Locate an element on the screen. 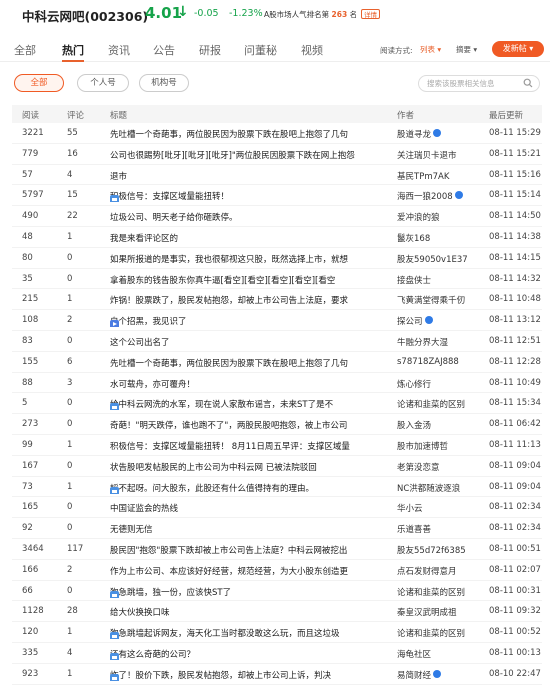 Image resolution: width=550 pixels, height=693 pixels. last-updated: 08-11 13:12 is located at coordinates (515, 320).